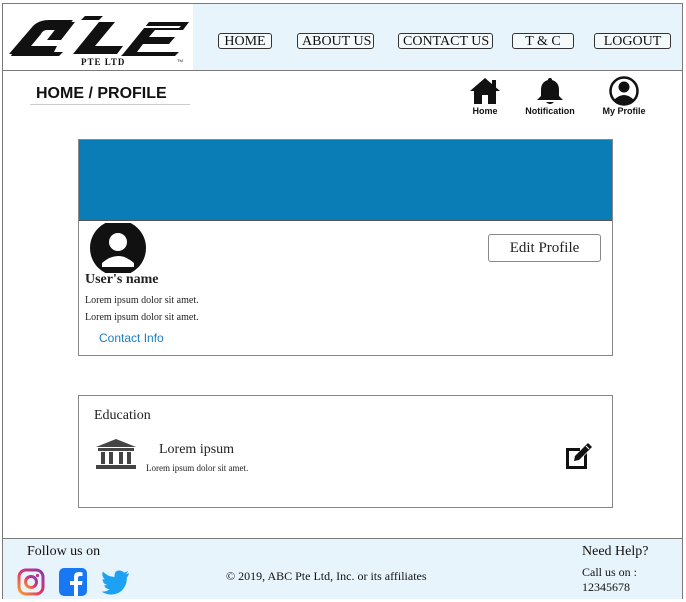 The image size is (686, 602). I want to click on quick-link-home: Home, so click(485, 96).